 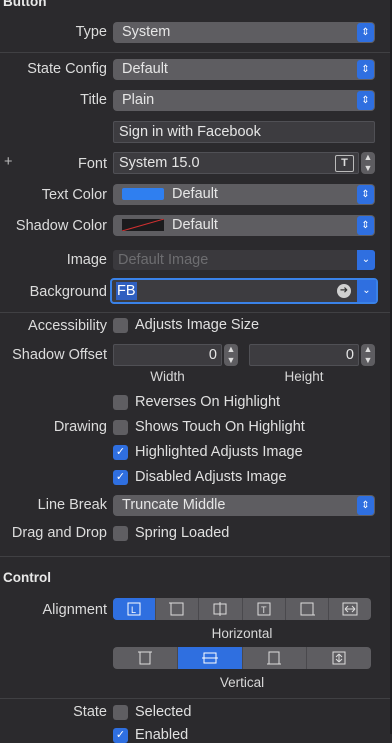 What do you see at coordinates (339, 658) in the screenshot?
I see `align-fill-v-icon` at bounding box center [339, 658].